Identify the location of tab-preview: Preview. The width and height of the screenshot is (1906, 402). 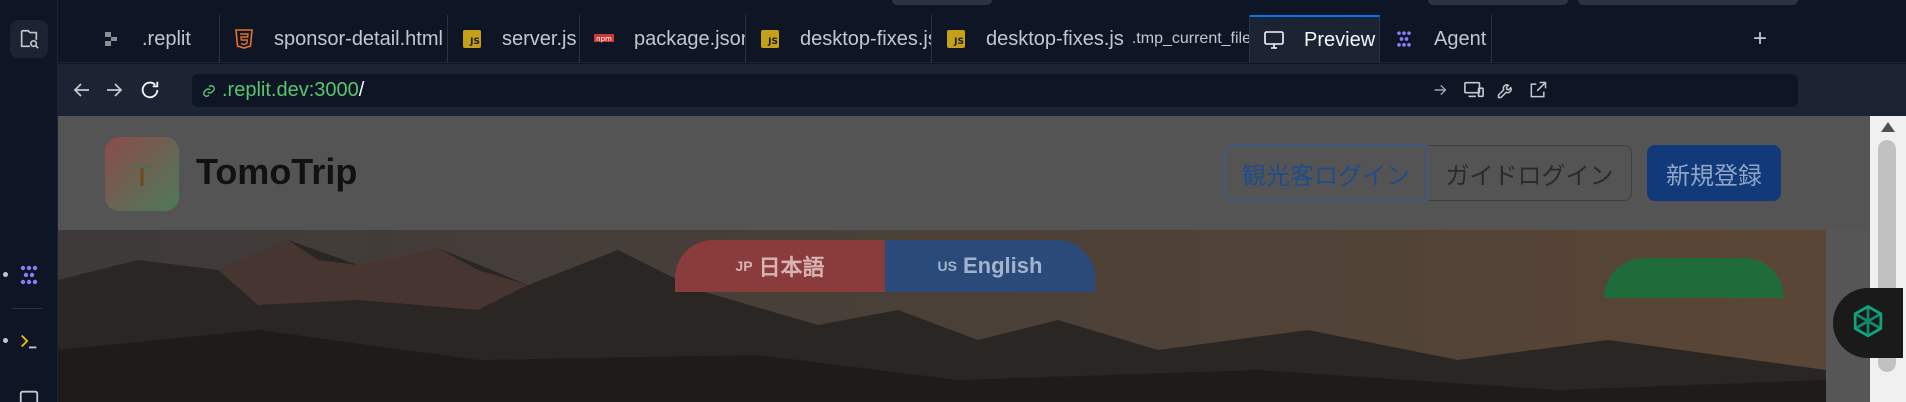
(1315, 39).